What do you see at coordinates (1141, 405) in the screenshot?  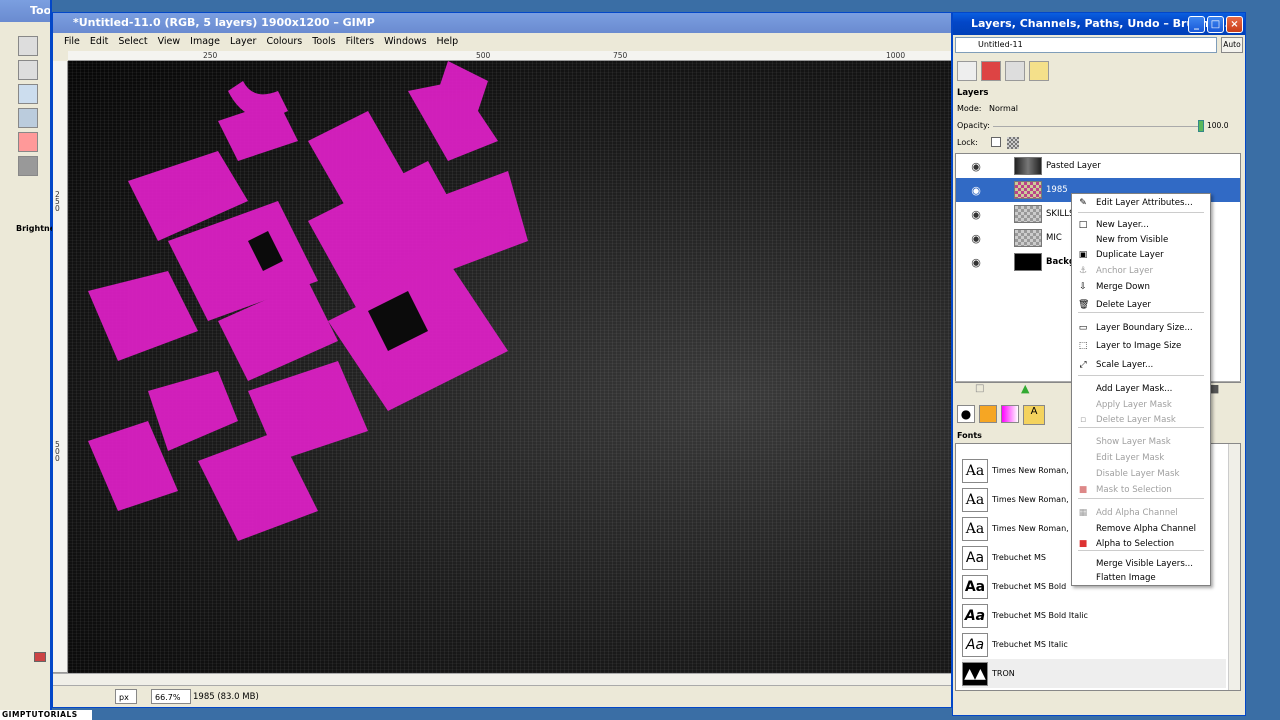 I see `menu-item-apply-layer-mask: Apply Layer Mask` at bounding box center [1141, 405].